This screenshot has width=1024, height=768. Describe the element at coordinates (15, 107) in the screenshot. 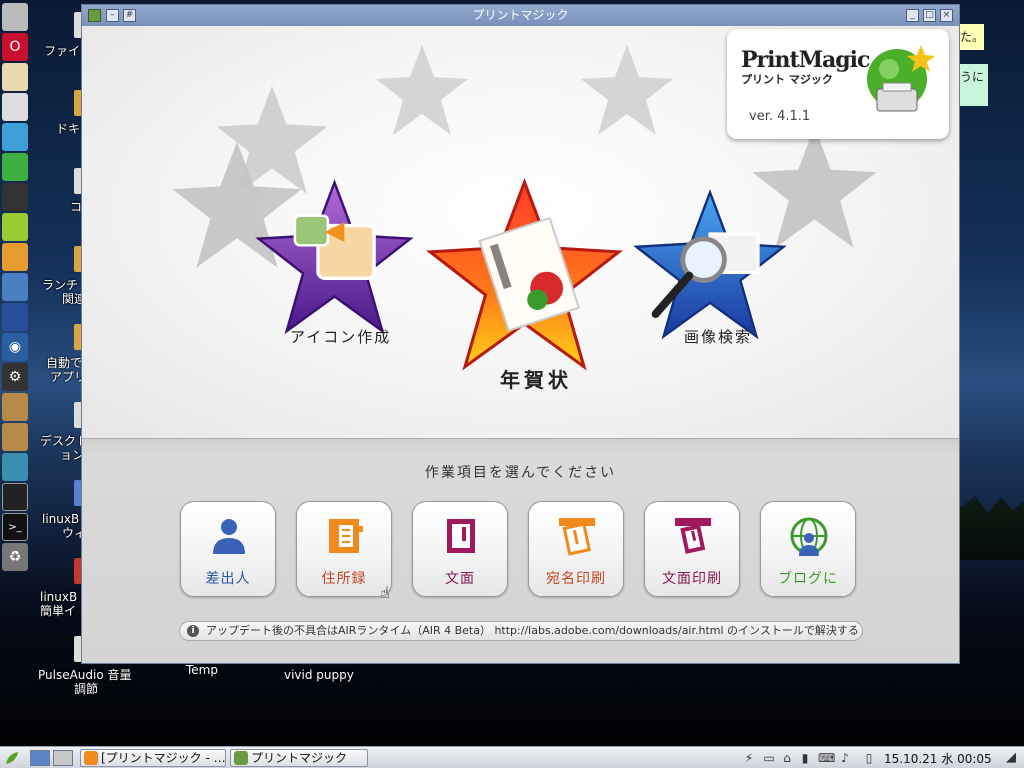

I see `editor-icon` at that location.